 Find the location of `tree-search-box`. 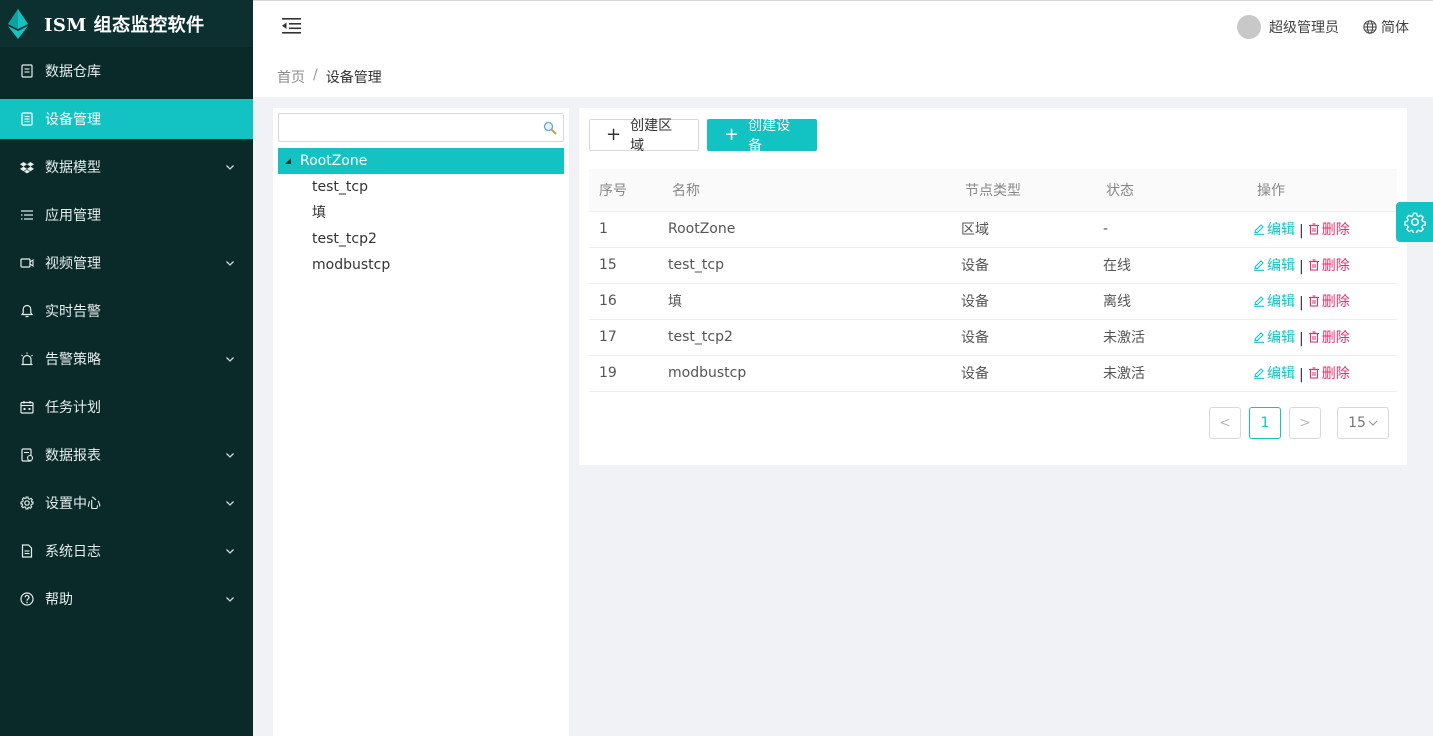

tree-search-box is located at coordinates (421, 127).